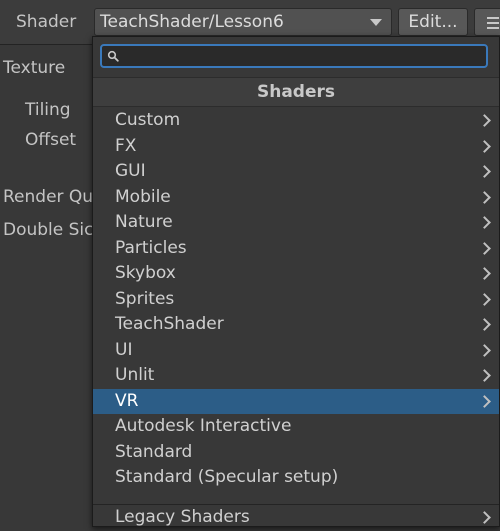 This screenshot has width=500, height=531. I want to click on menu-item-label: Particles, so click(151, 247).